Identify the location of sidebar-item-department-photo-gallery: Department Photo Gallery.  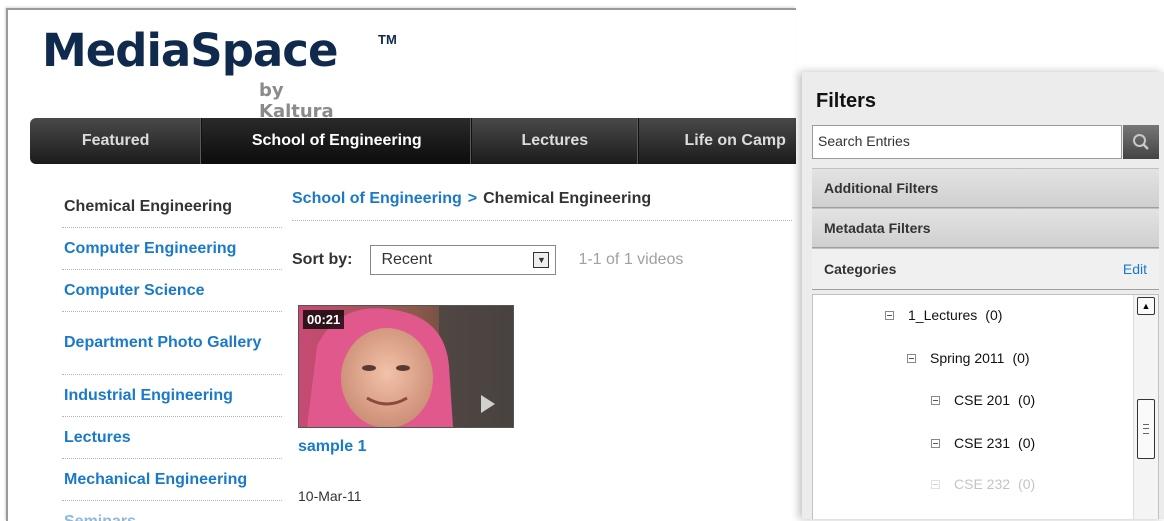
(172, 343).